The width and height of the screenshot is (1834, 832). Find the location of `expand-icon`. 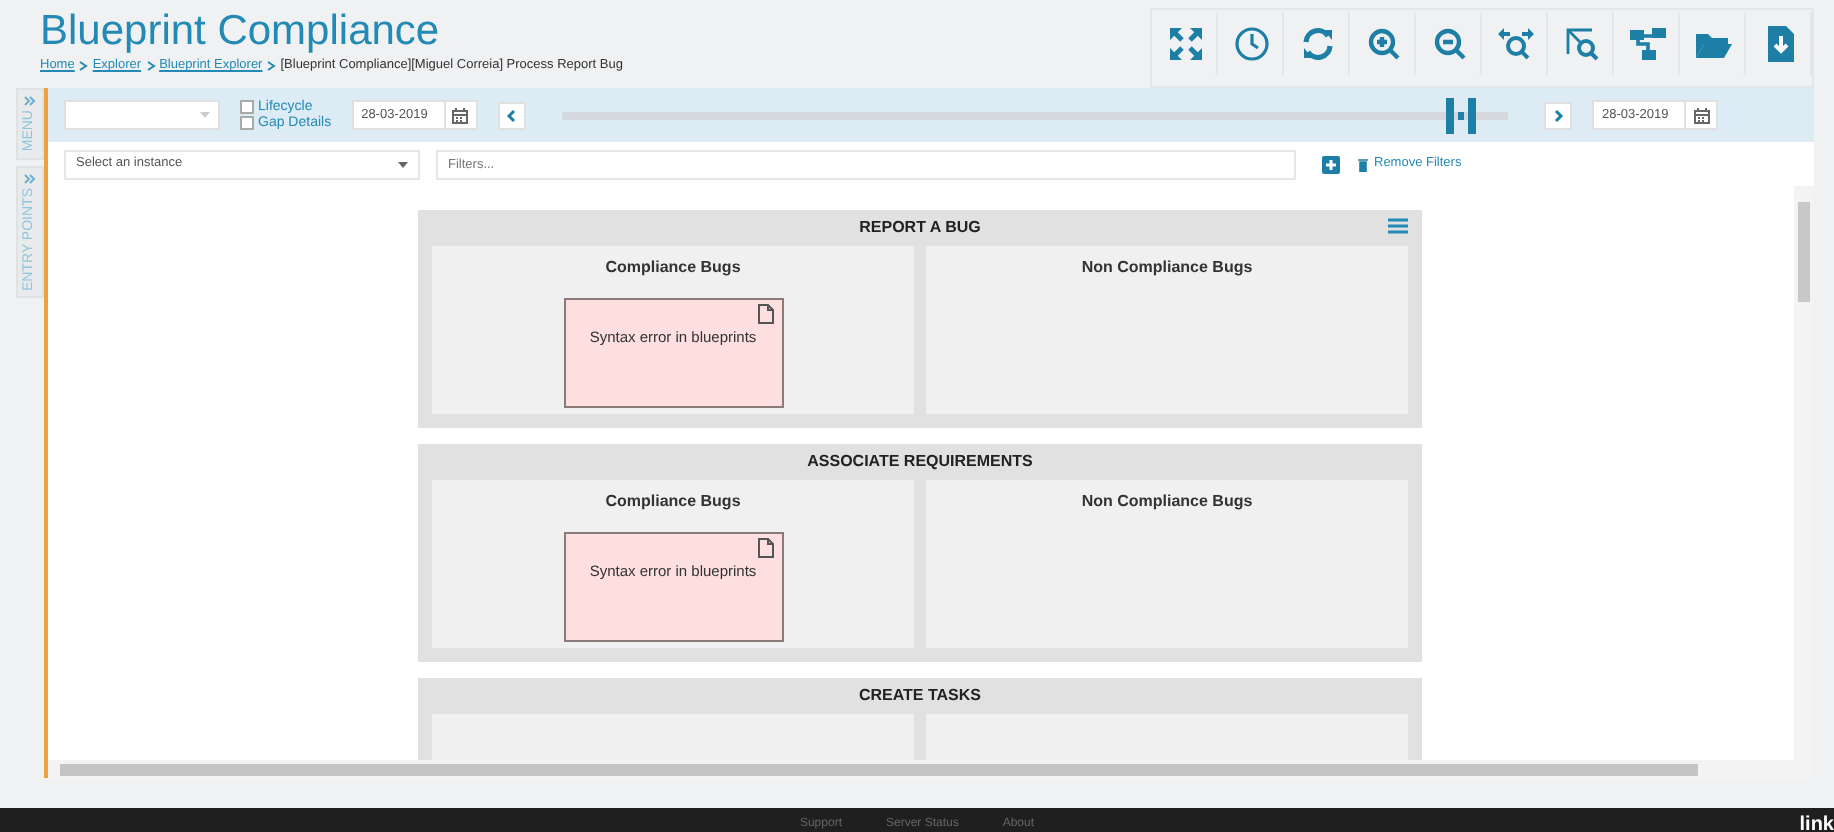

expand-icon is located at coordinates (1185, 44).